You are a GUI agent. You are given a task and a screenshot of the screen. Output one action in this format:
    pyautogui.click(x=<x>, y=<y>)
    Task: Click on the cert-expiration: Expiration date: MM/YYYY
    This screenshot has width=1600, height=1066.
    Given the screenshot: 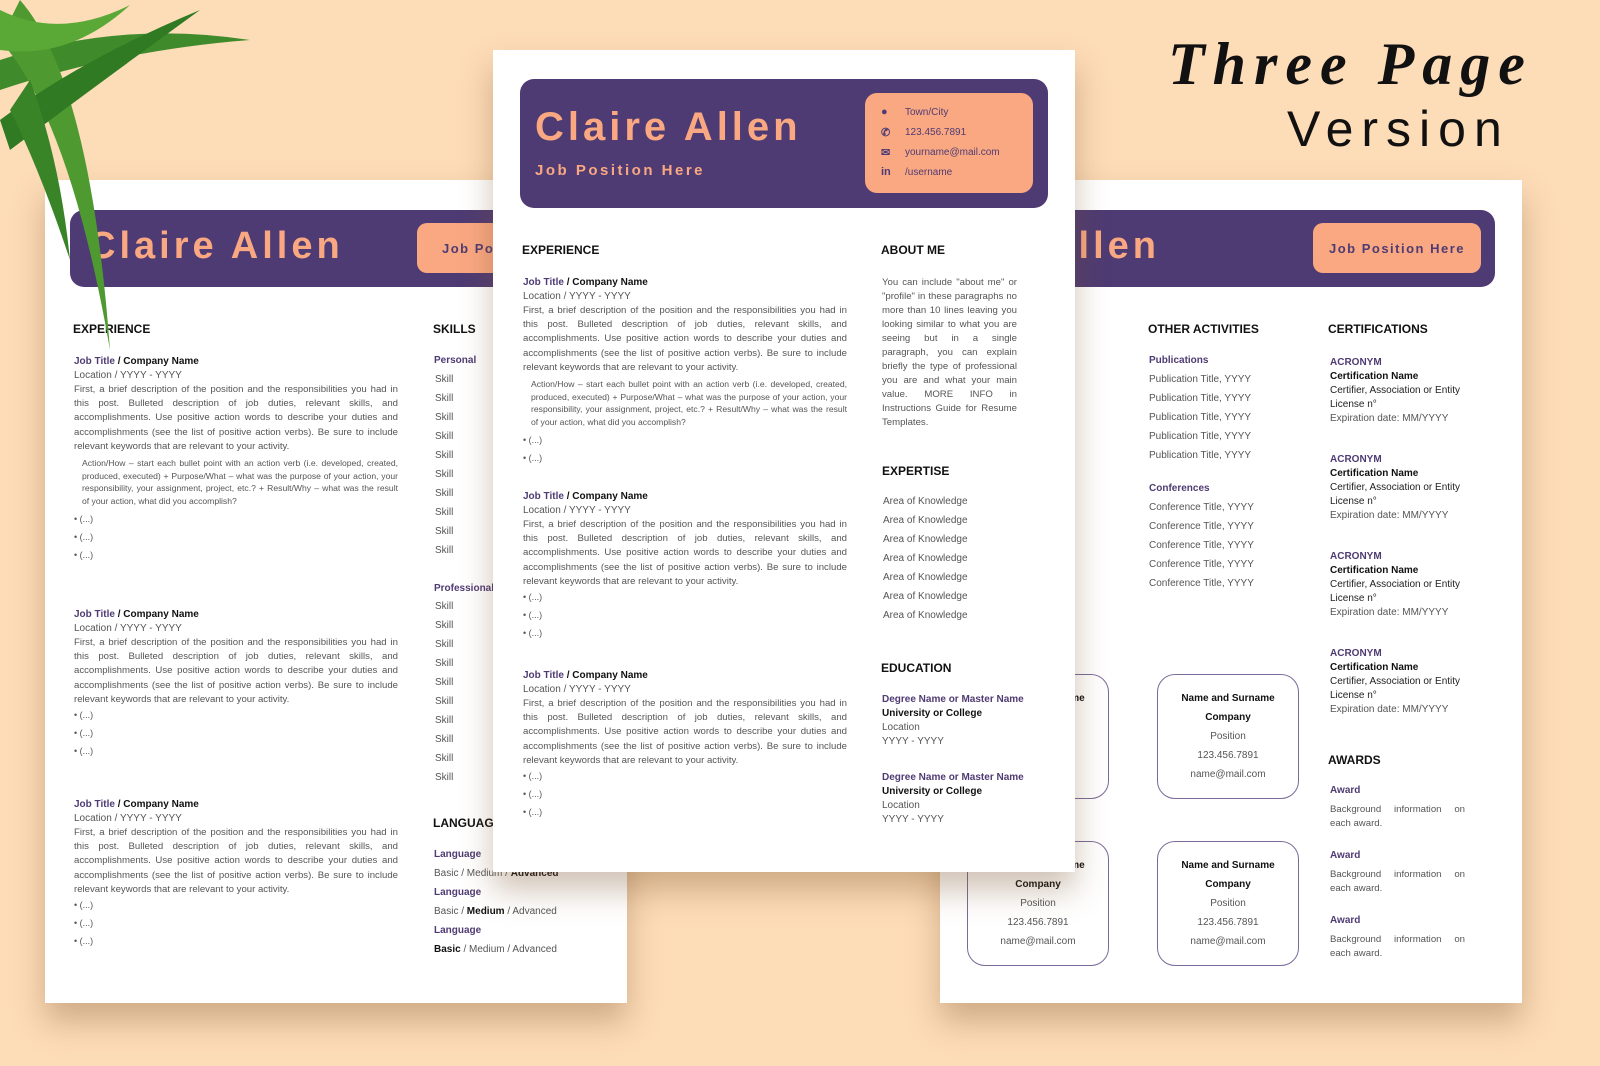 What is the action you would take?
    pyautogui.click(x=1389, y=612)
    